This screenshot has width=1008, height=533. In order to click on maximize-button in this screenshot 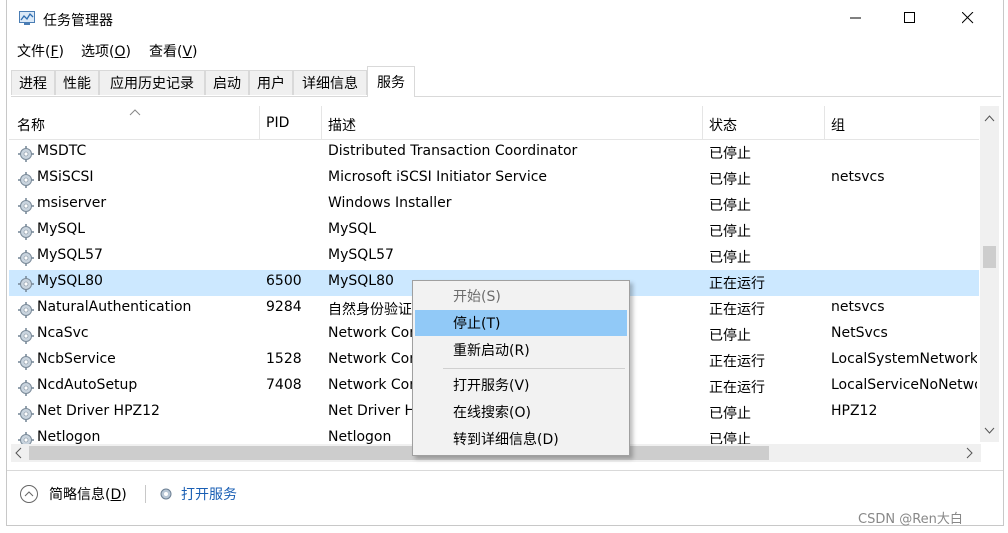, I will do `click(910, 18)`.